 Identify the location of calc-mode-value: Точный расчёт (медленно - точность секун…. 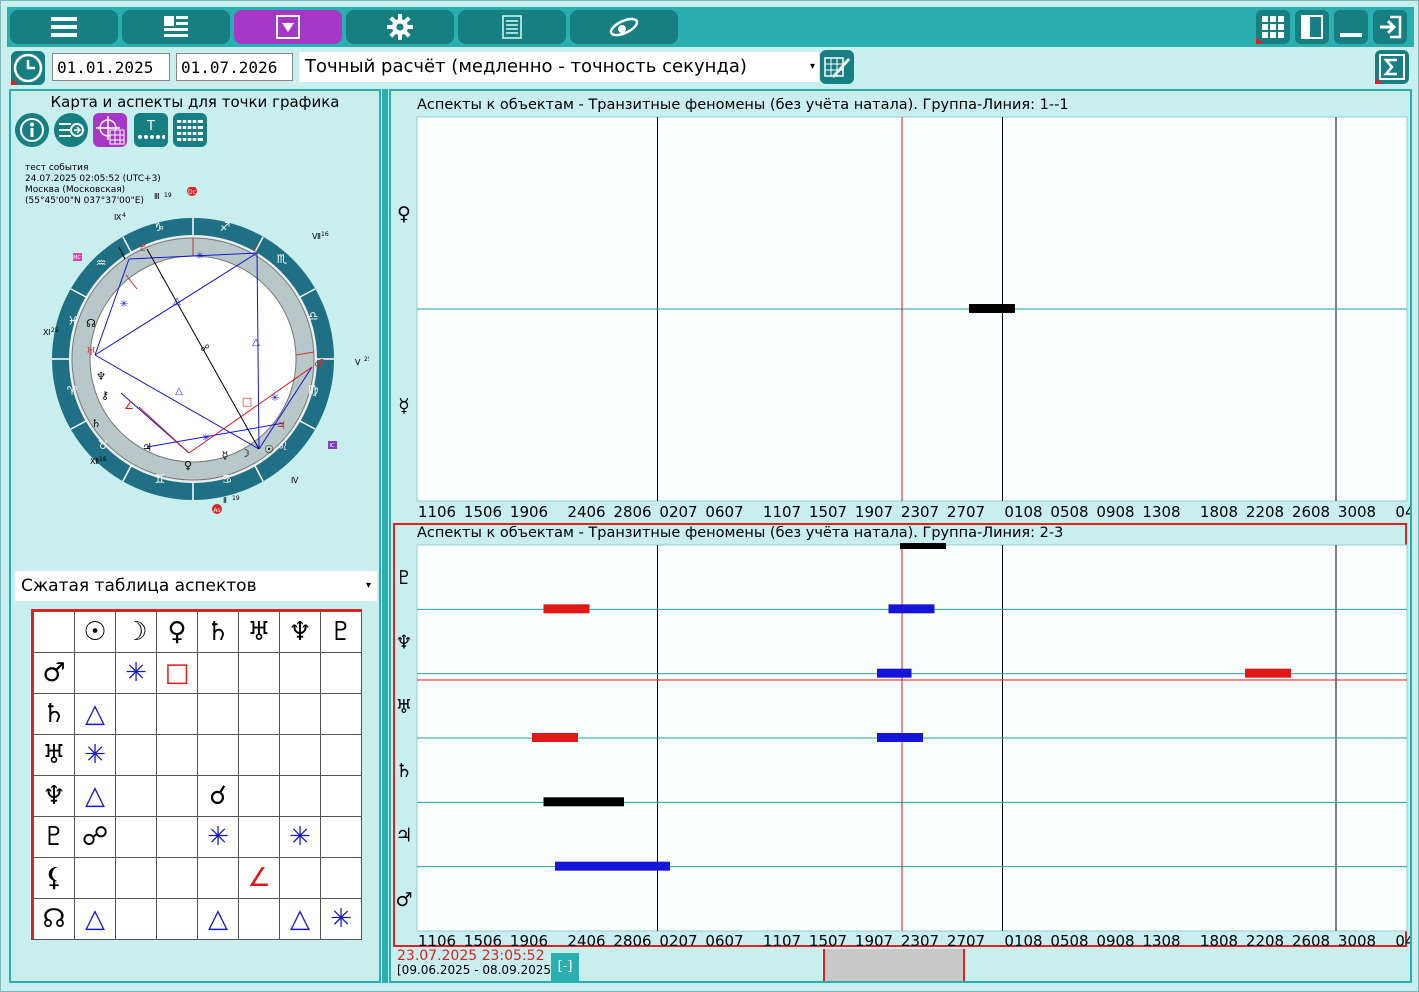
(526, 66).